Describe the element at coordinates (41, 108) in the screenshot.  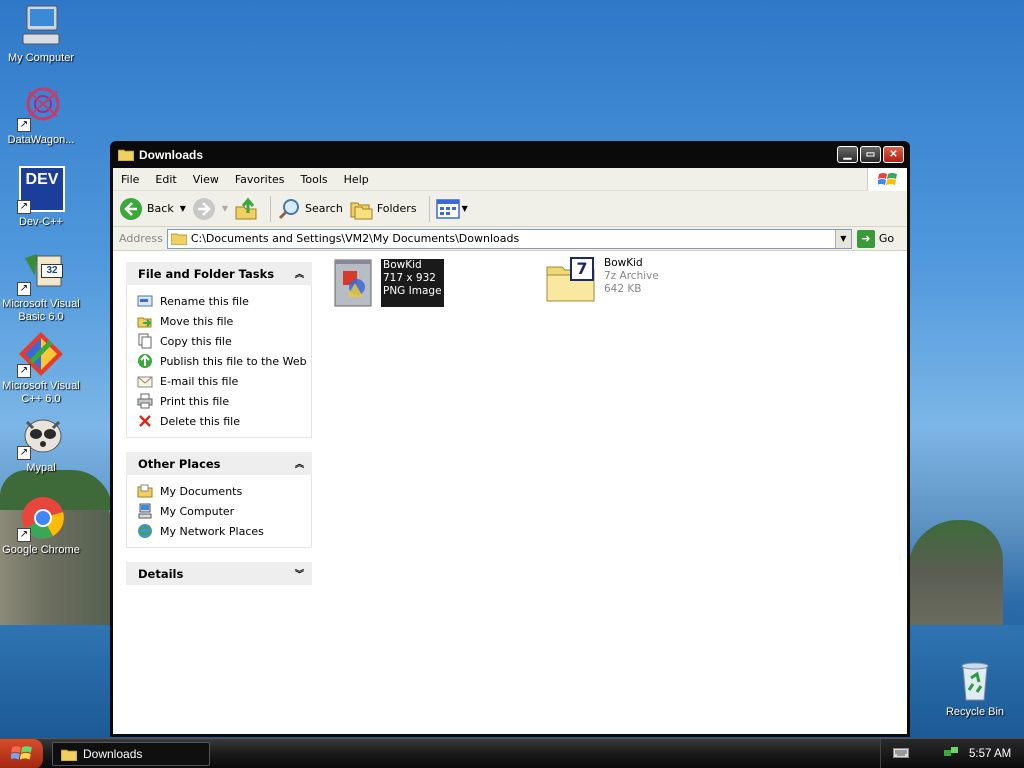
I see `datawagon-icon: ↗` at that location.